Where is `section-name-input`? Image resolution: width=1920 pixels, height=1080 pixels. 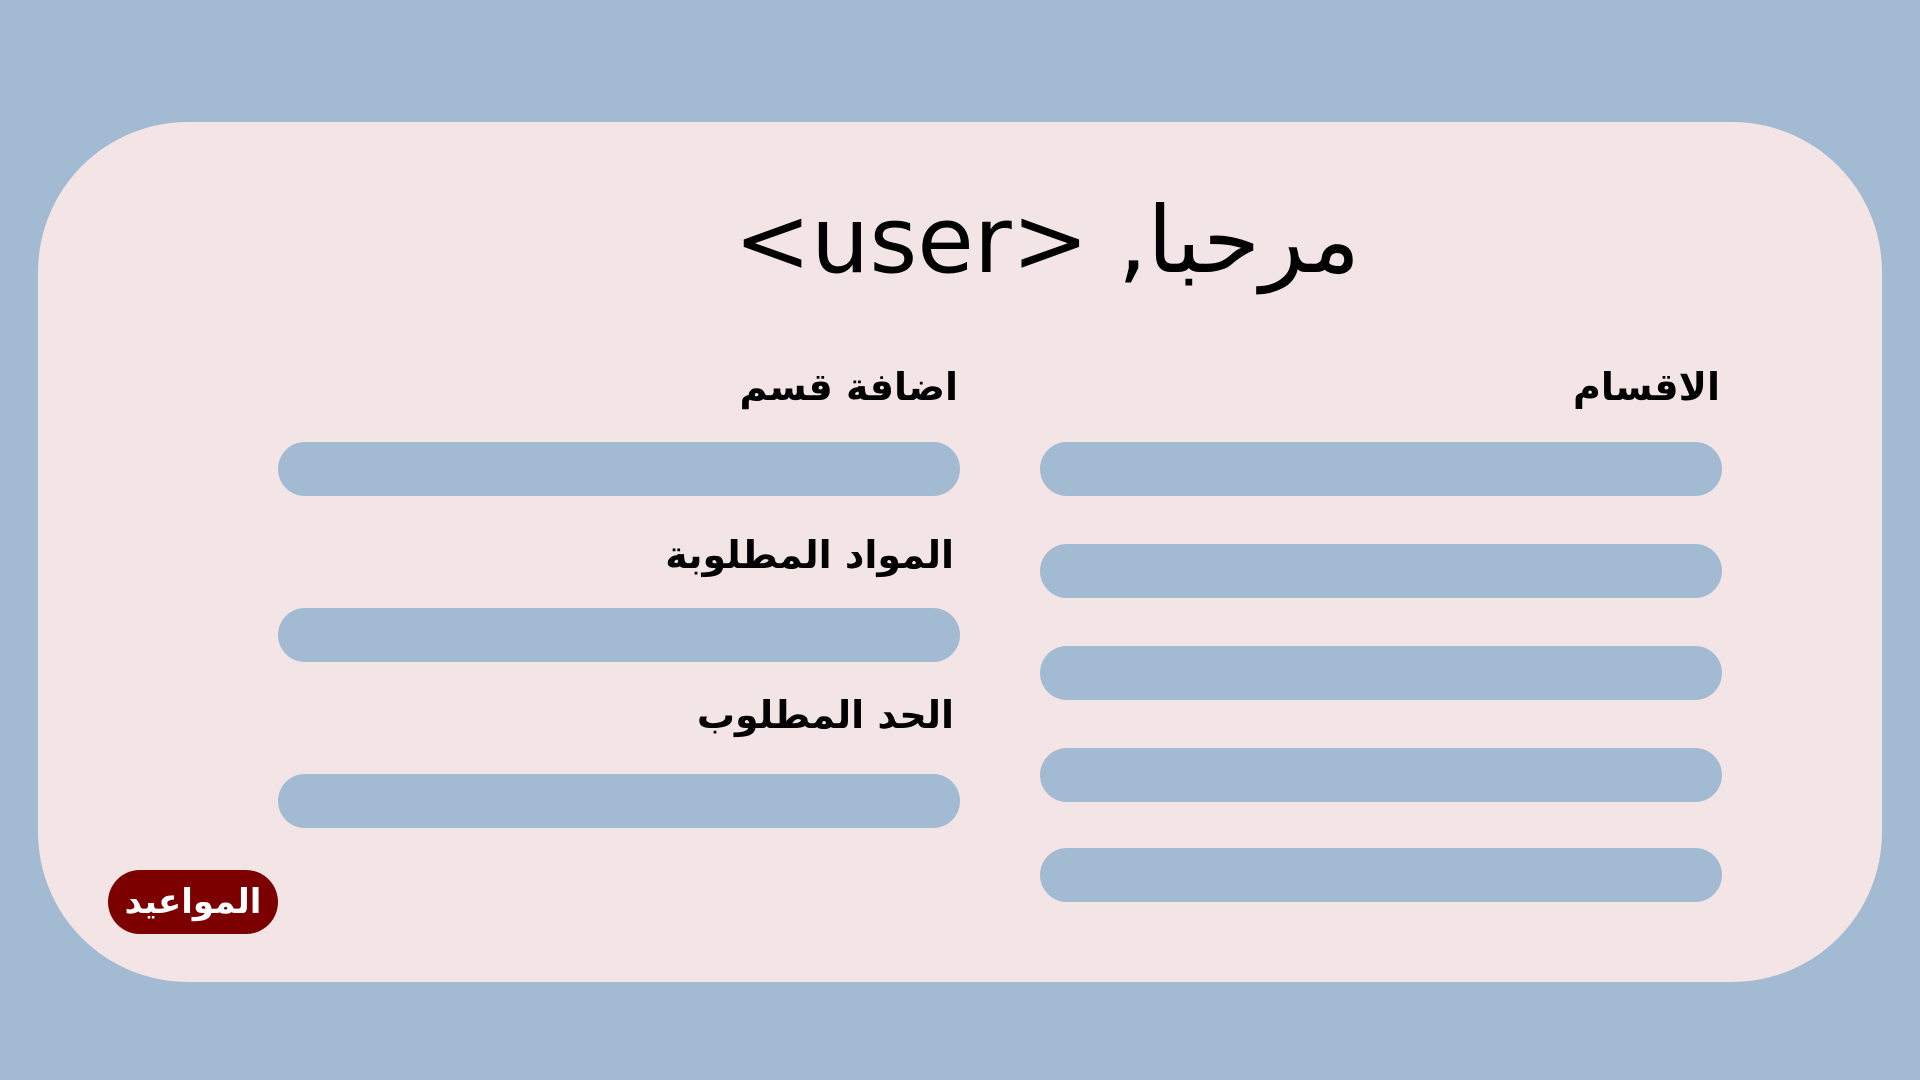
section-name-input is located at coordinates (619, 469).